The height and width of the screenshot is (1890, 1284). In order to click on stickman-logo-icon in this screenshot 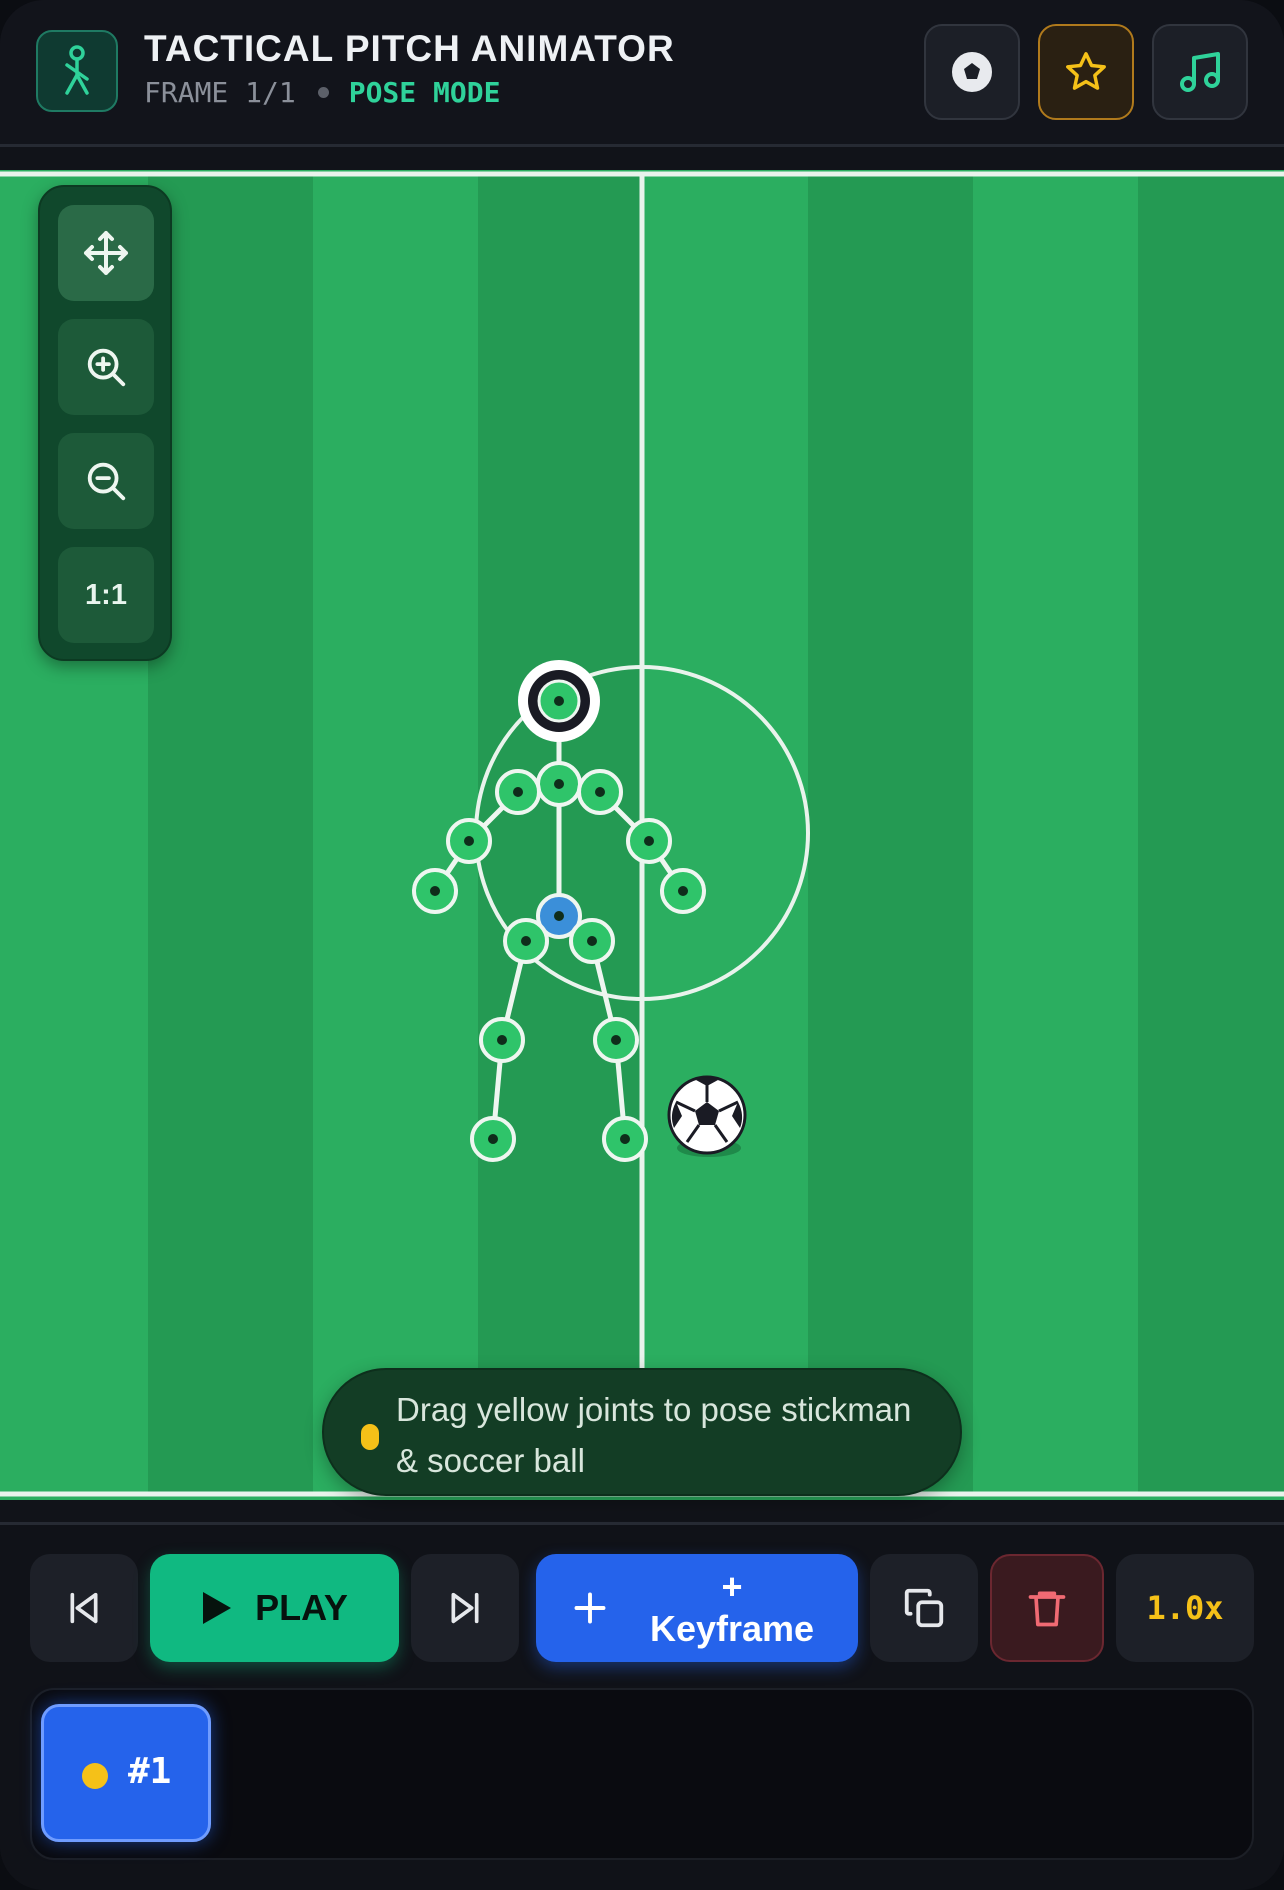, I will do `click(77, 71)`.